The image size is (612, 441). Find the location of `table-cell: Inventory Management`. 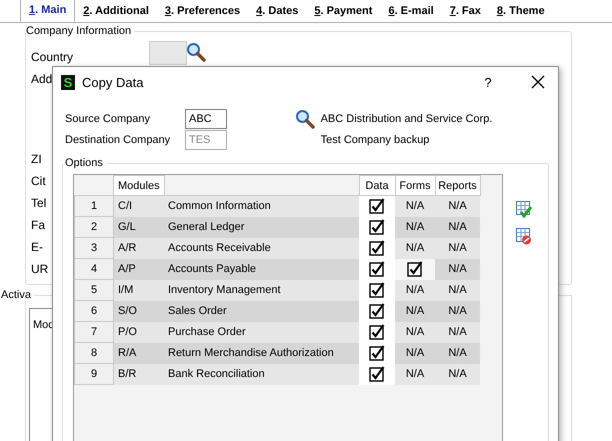

table-cell: Inventory Management is located at coordinates (261, 290).